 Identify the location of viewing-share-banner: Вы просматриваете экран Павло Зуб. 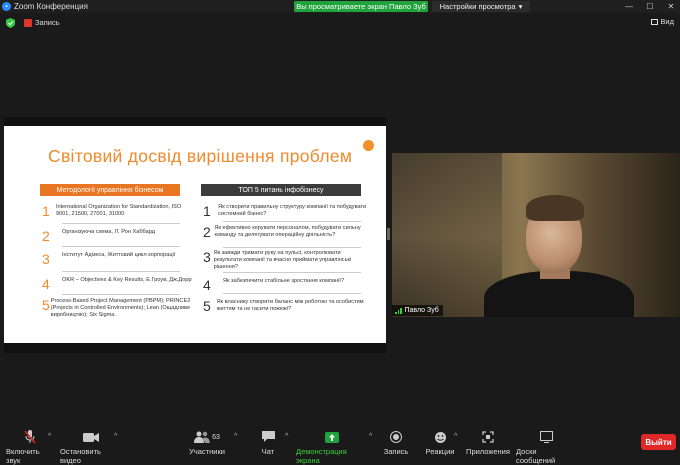
(361, 6).